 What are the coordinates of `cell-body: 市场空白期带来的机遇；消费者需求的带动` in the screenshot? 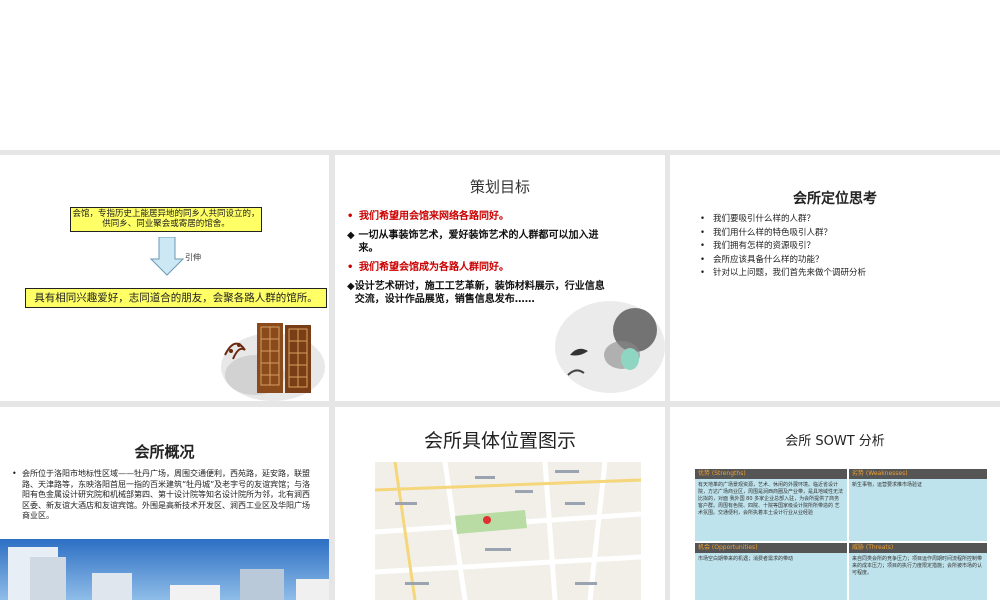 It's located at (746, 559).